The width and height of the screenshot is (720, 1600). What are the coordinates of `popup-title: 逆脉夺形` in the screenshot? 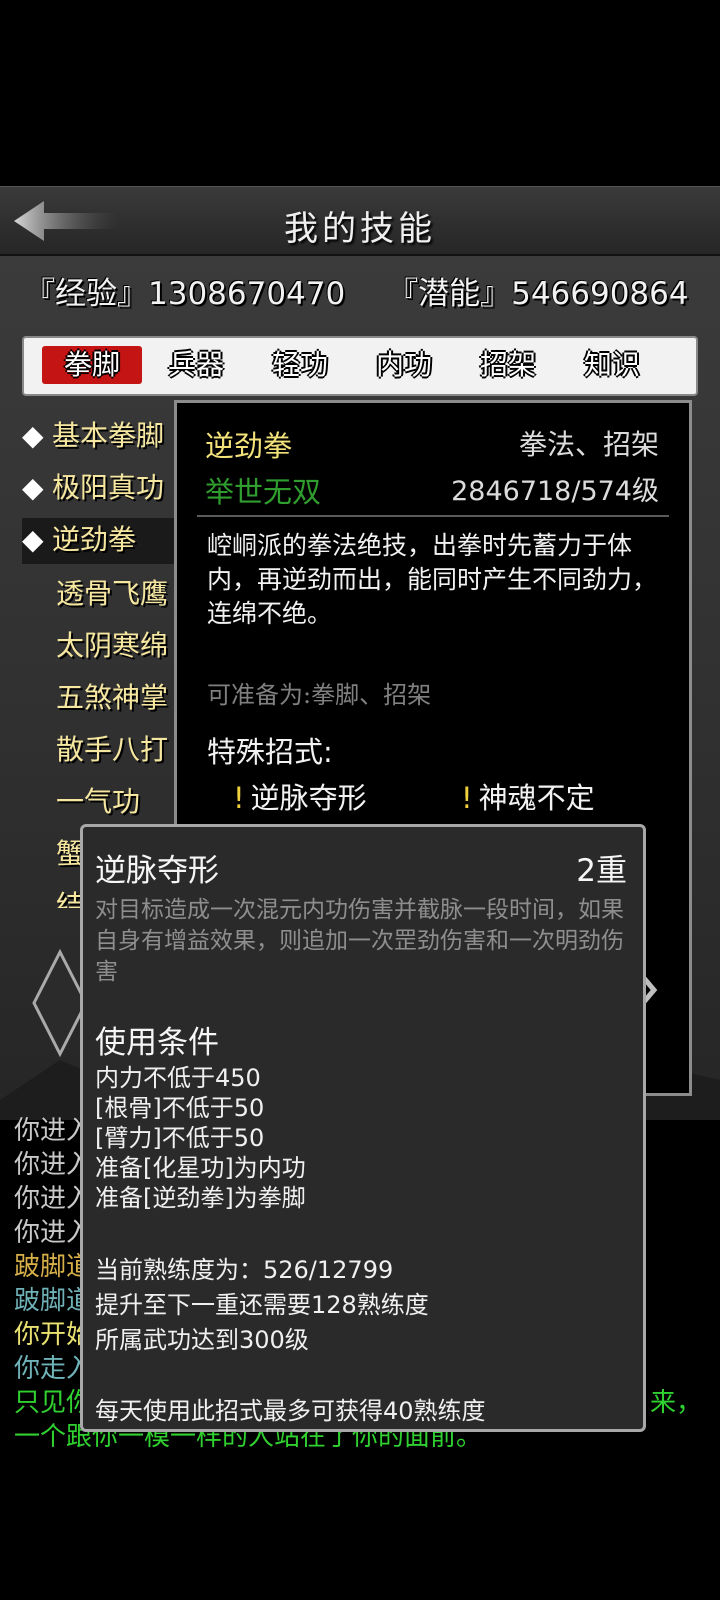 It's located at (157, 871).